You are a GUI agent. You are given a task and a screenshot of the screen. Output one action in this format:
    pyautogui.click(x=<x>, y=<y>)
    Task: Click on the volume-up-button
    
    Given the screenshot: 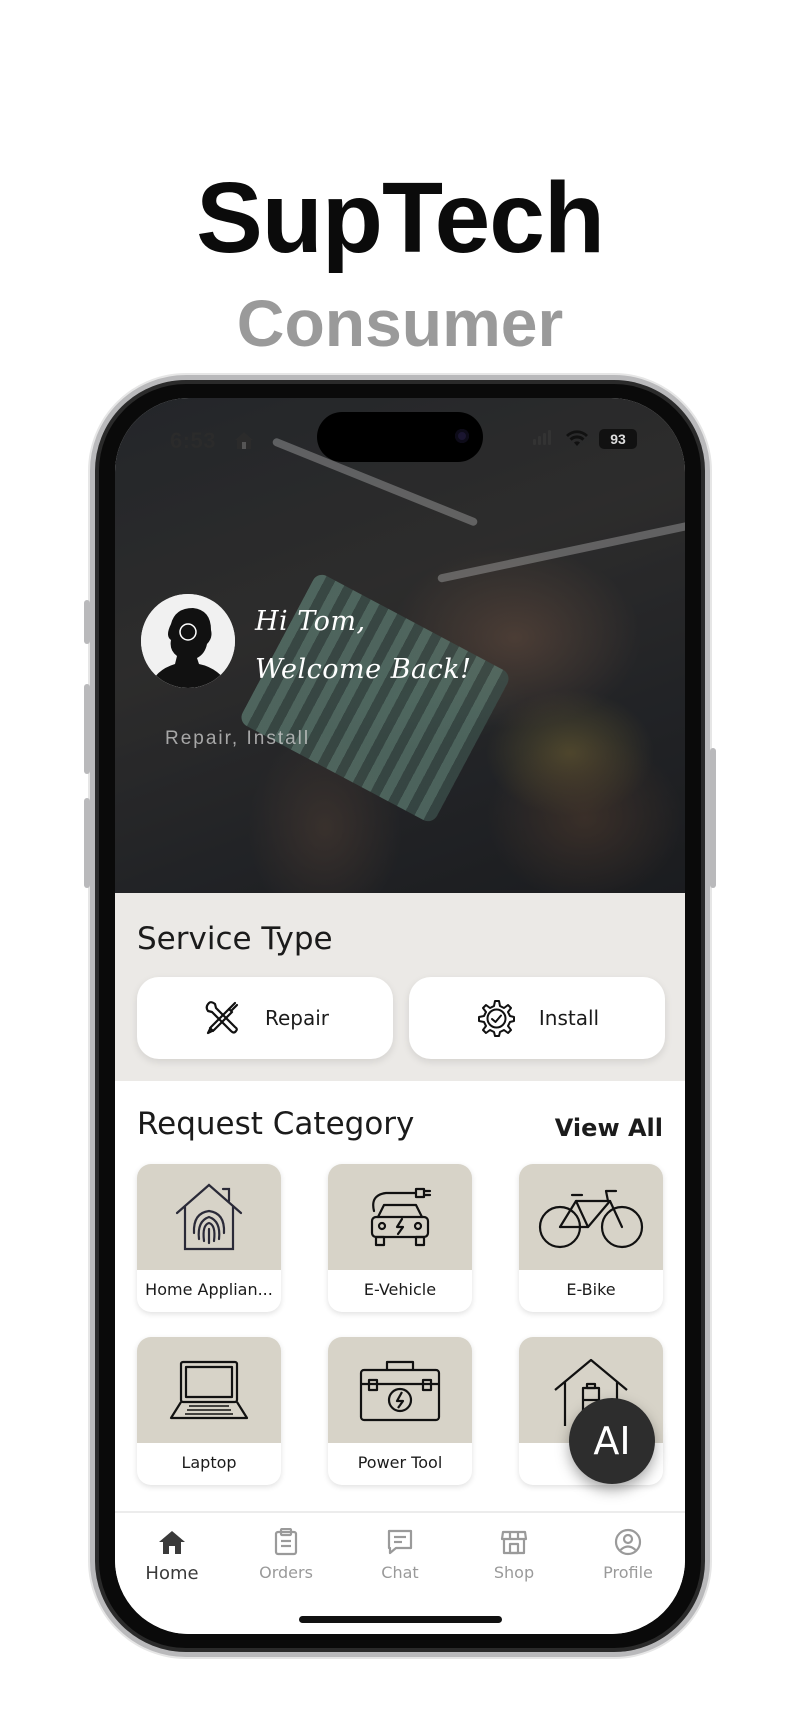 What is the action you would take?
    pyautogui.click(x=87, y=729)
    